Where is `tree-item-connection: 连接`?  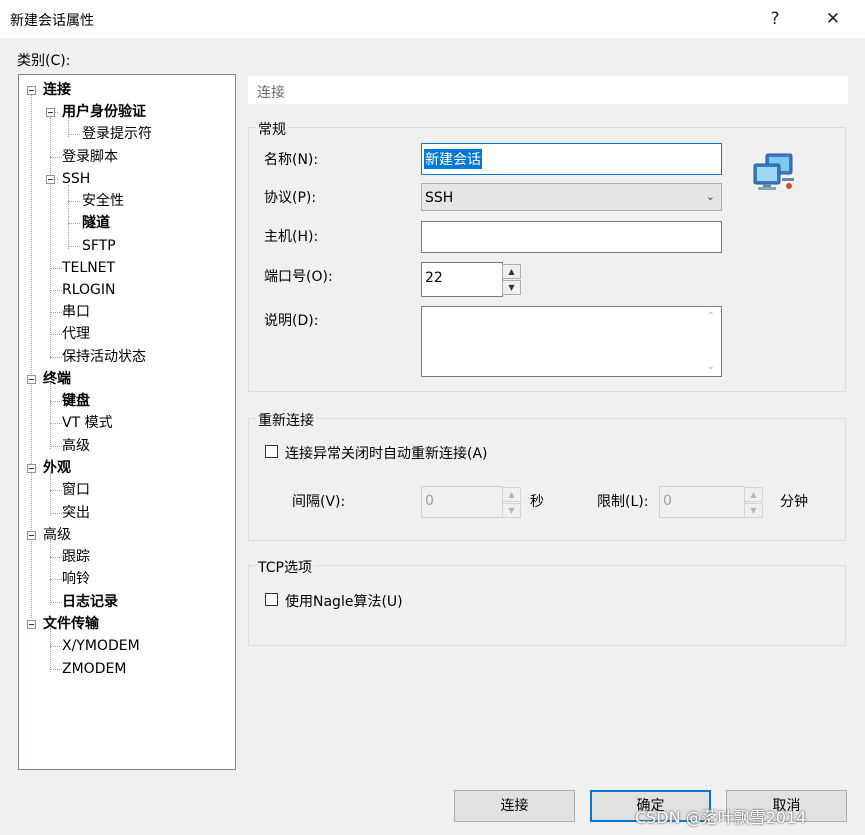
tree-item-connection: 连接 is located at coordinates (57, 90).